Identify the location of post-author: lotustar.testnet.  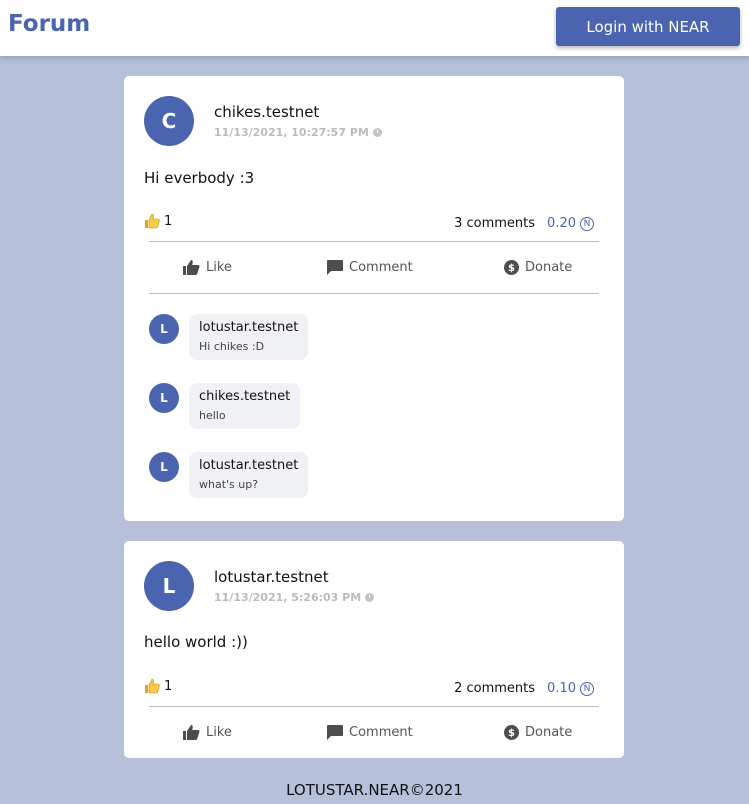
(271, 577).